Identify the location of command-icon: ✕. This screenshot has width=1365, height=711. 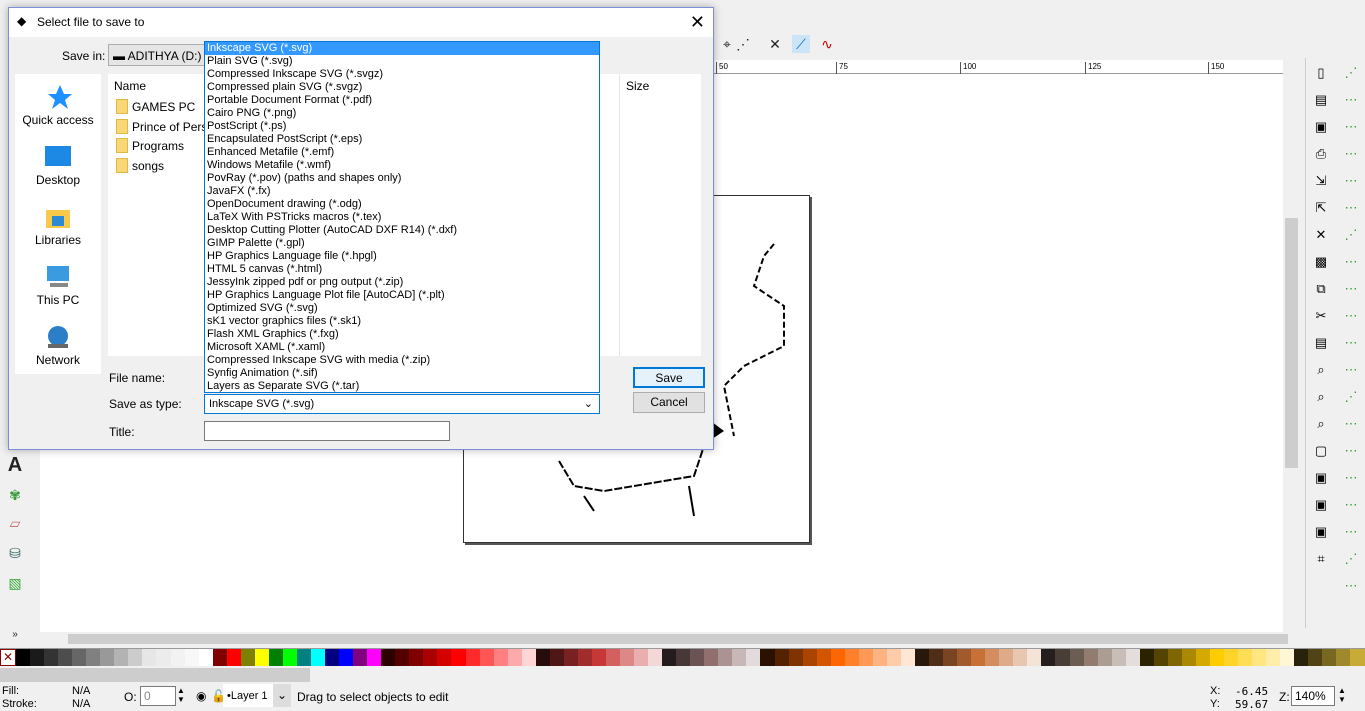
(1321, 235).